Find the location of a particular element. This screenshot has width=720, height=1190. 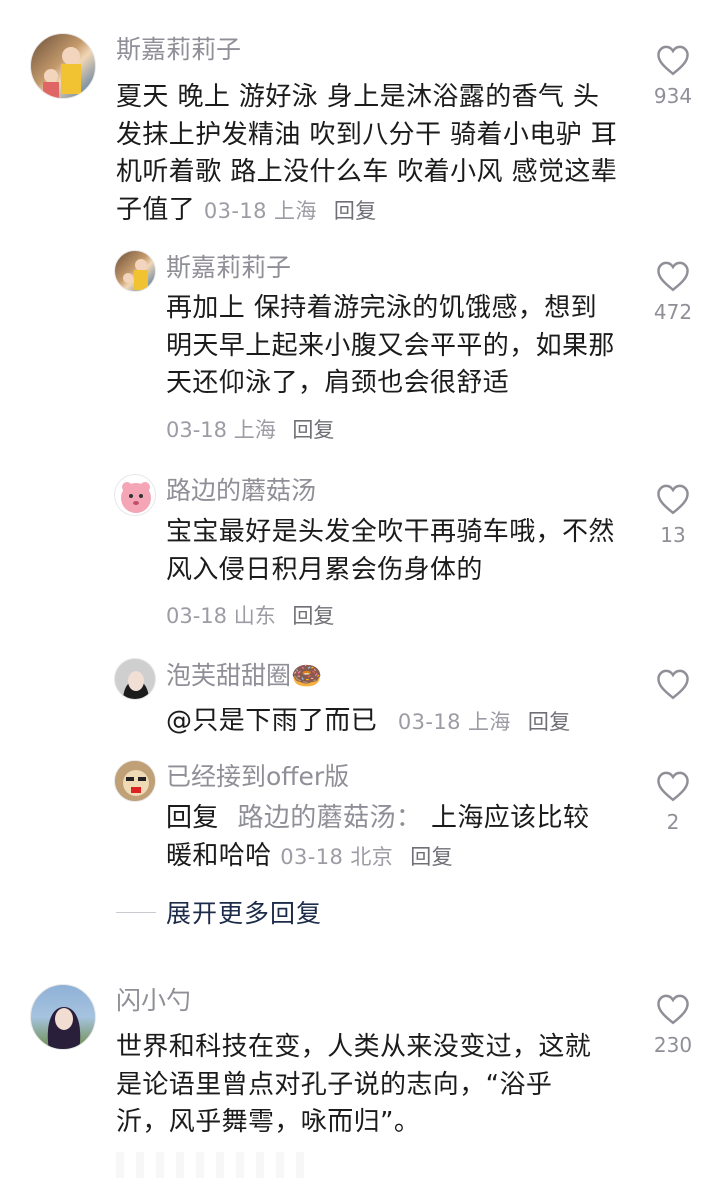

like-button: 230 is located at coordinates (673, 1025).